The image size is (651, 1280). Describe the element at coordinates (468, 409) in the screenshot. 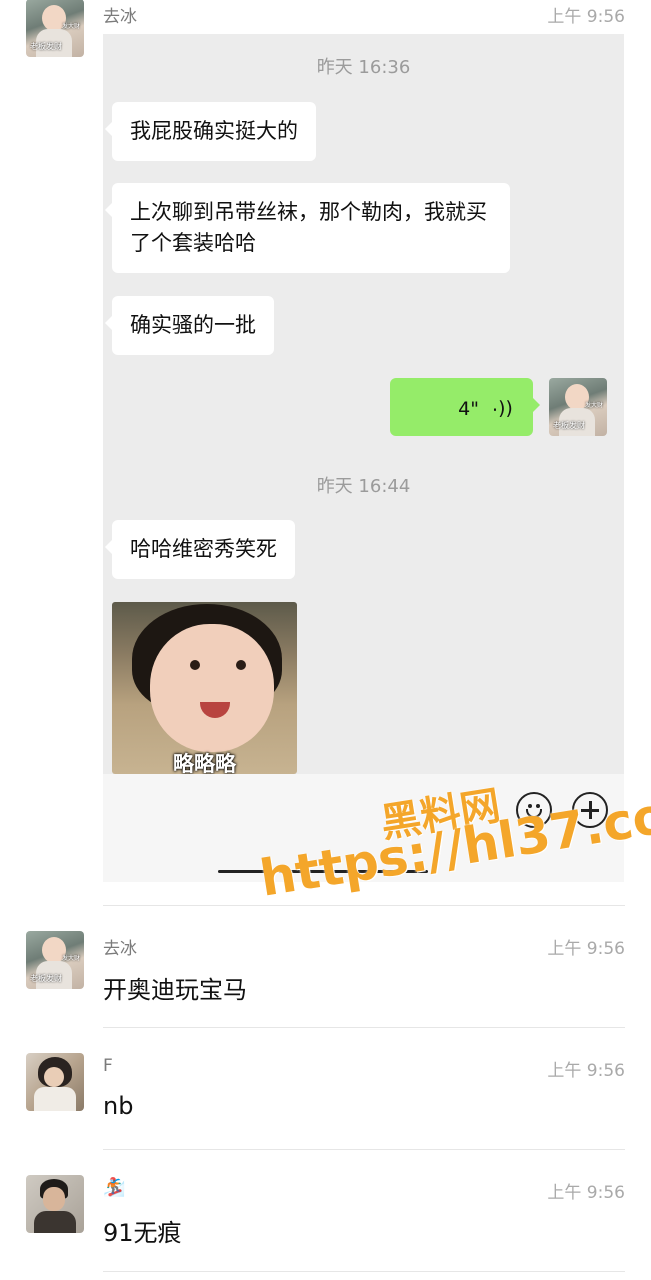

I see `voice-duration: 4"` at that location.